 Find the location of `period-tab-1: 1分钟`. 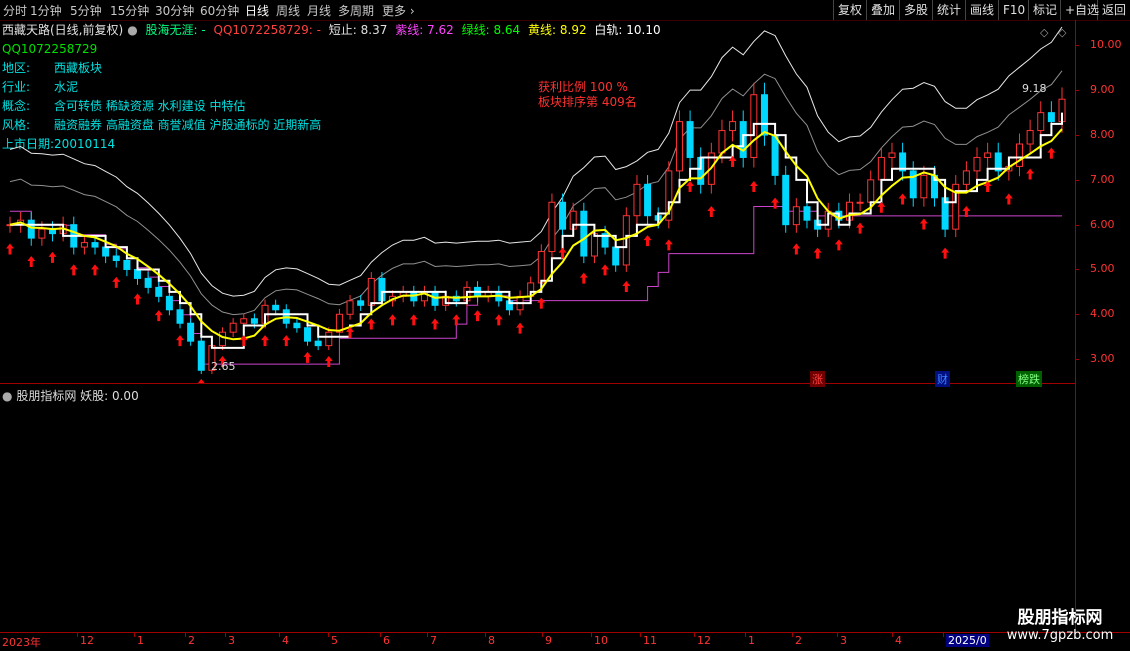

period-tab-1: 1分钟 is located at coordinates (46, 10).